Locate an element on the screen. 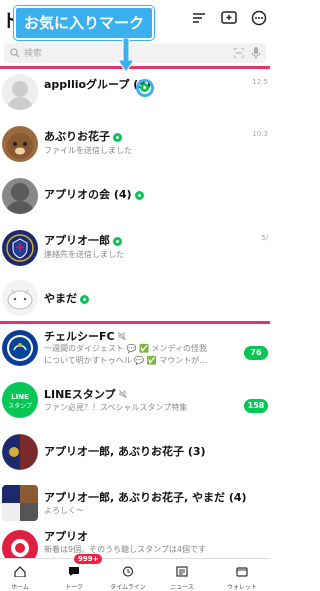 This screenshot has width=320, height=591. favorite-row: アプリオの会 (4) is located at coordinates (135, 200).